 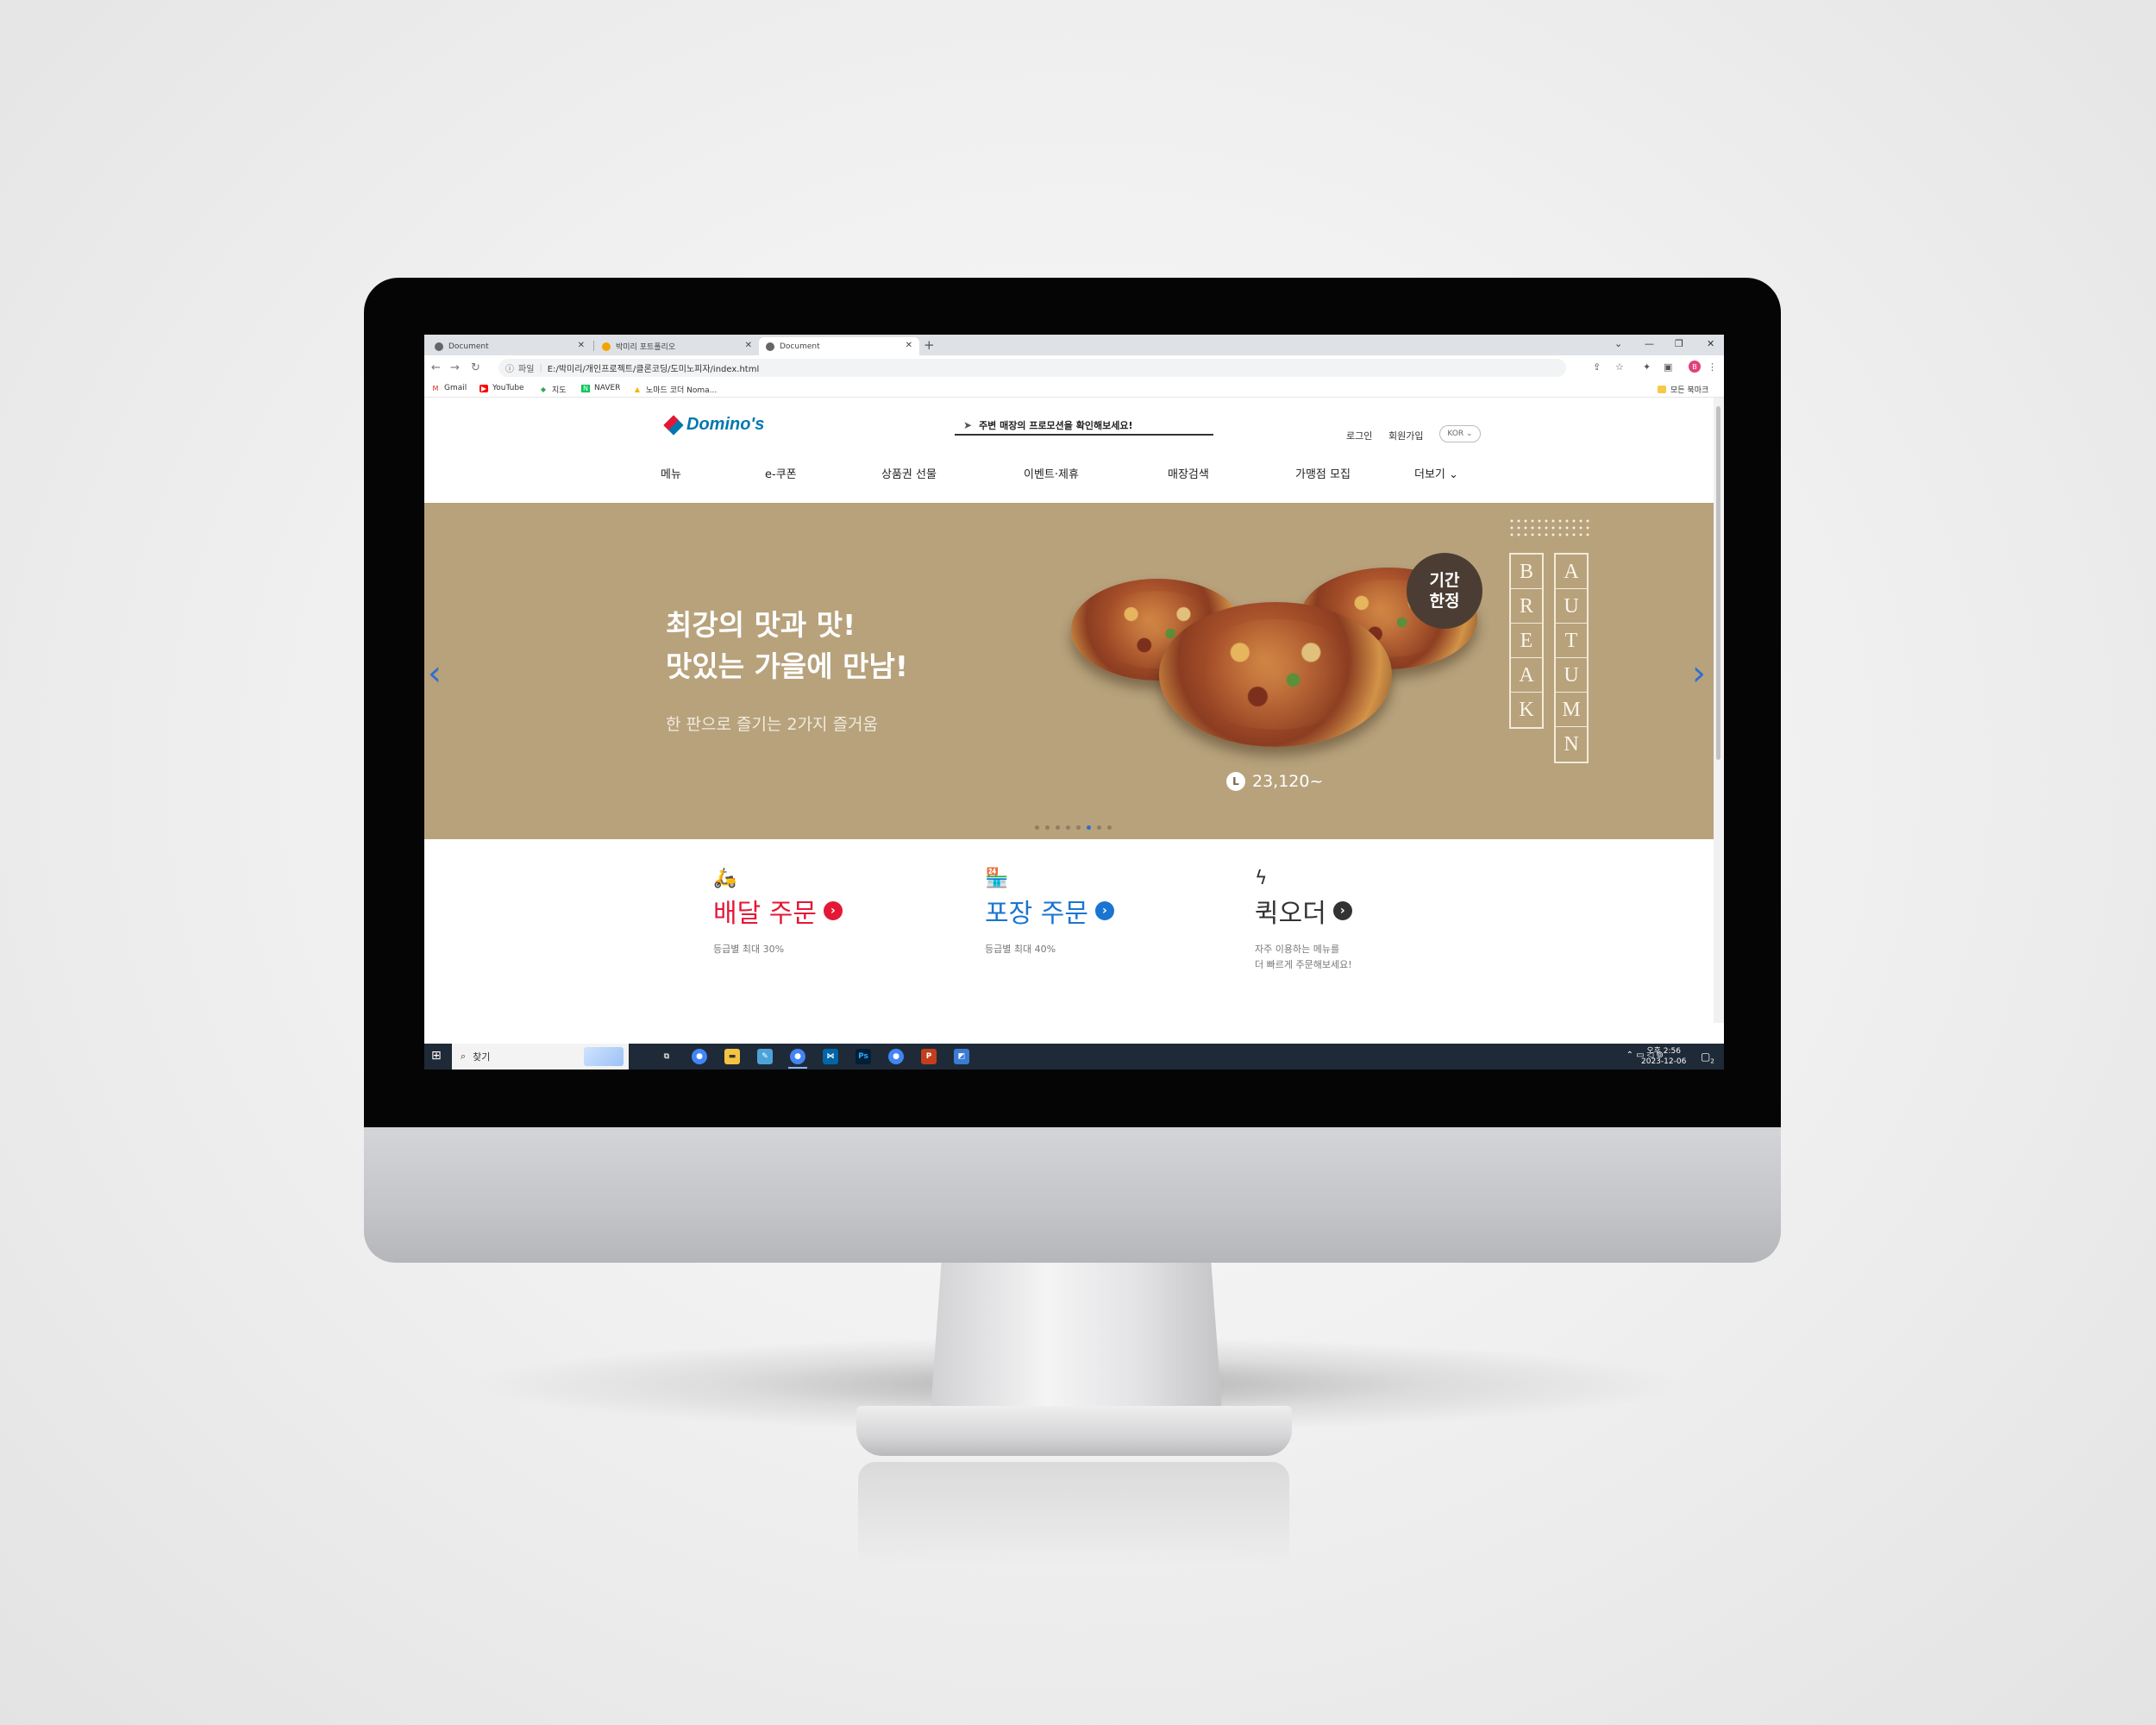 I want to click on bookmark-label: 지도, so click(x=559, y=391).